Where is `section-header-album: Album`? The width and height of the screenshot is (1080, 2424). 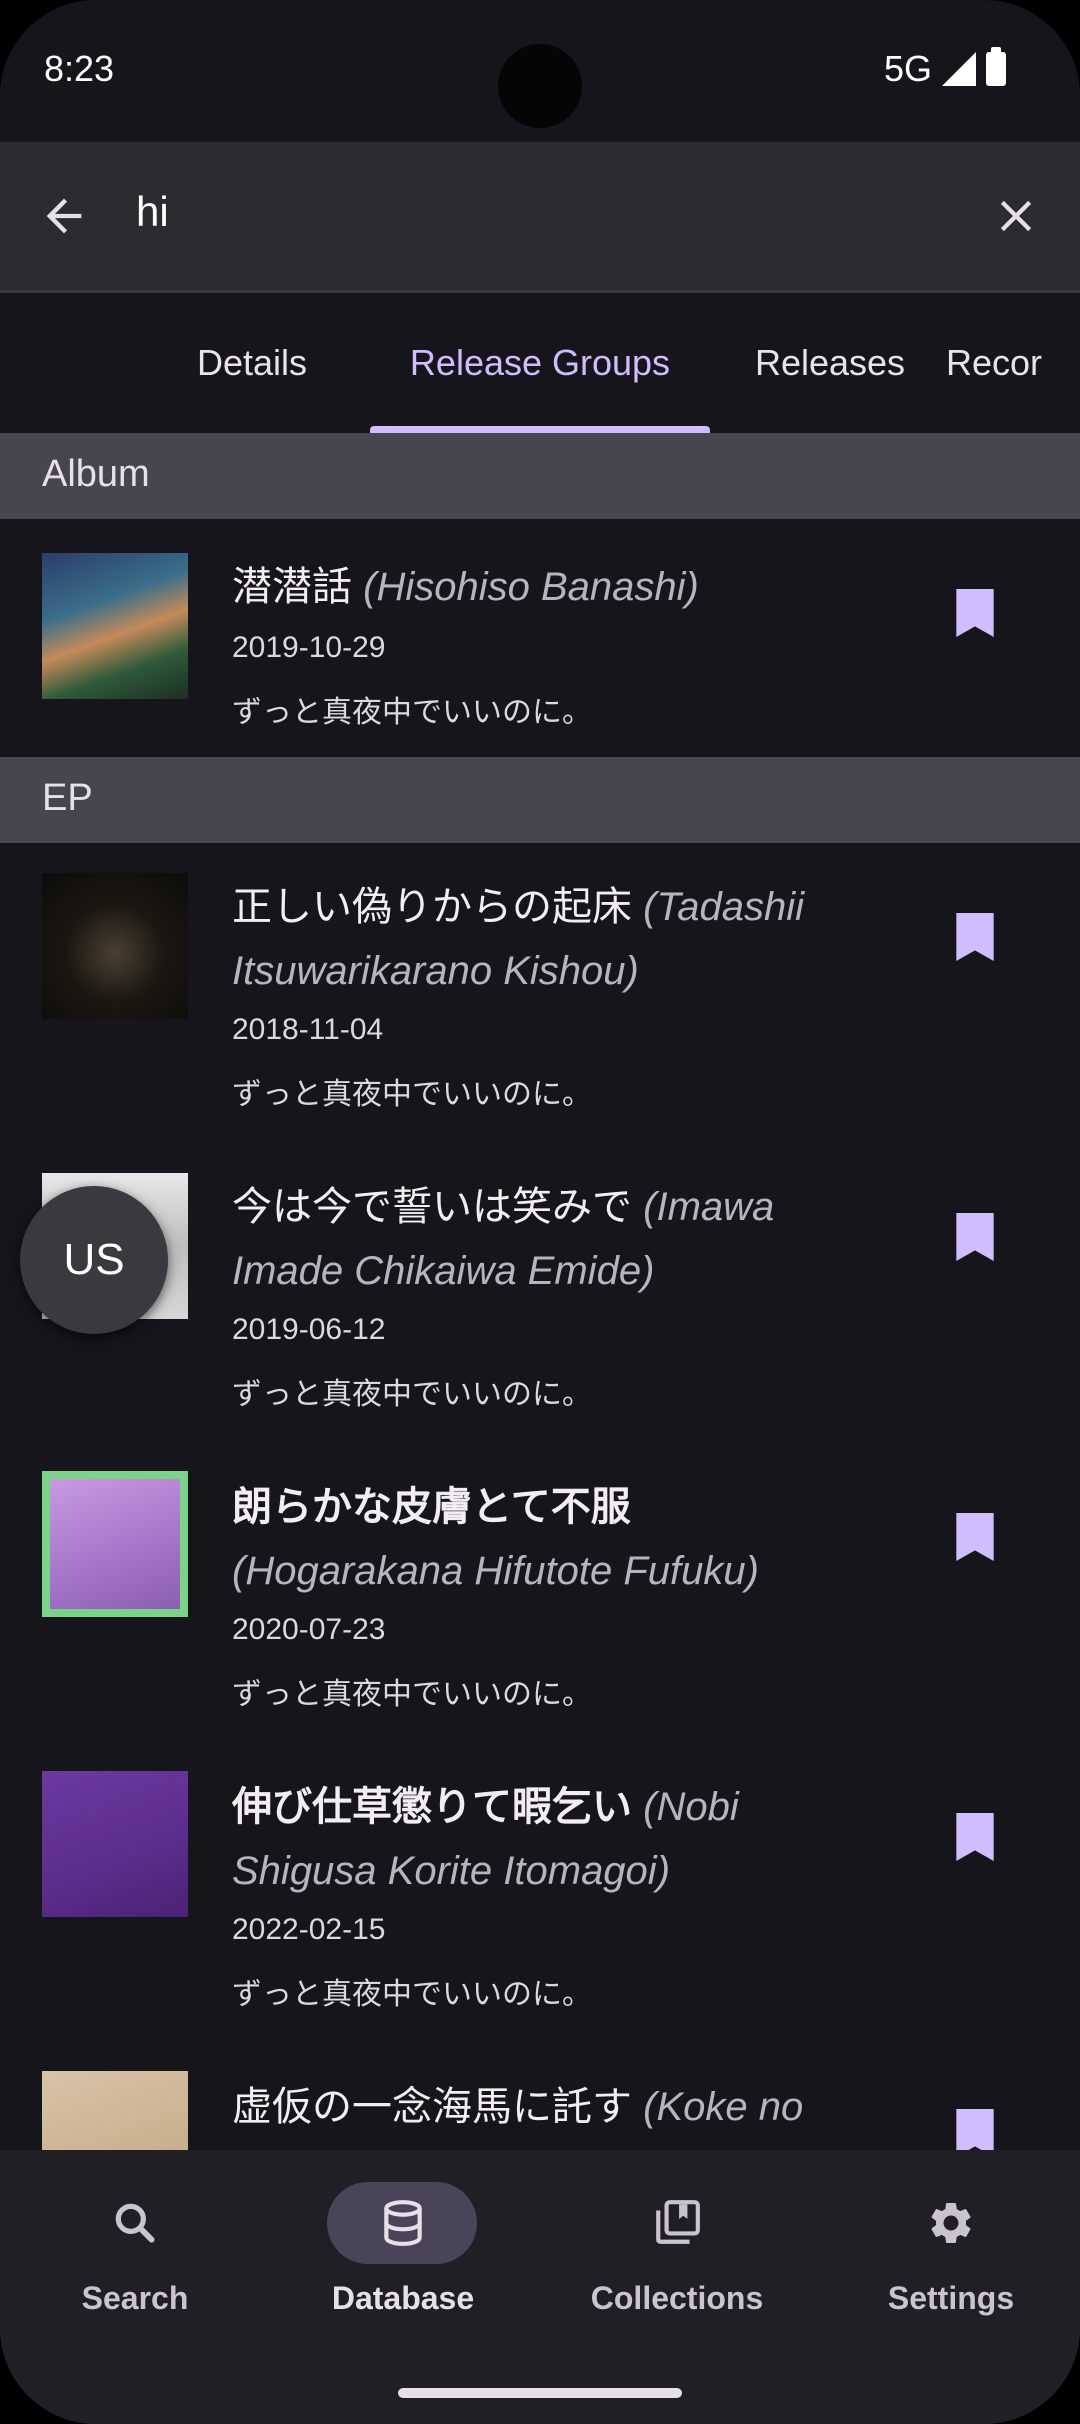
section-header-album: Album is located at coordinates (540, 476).